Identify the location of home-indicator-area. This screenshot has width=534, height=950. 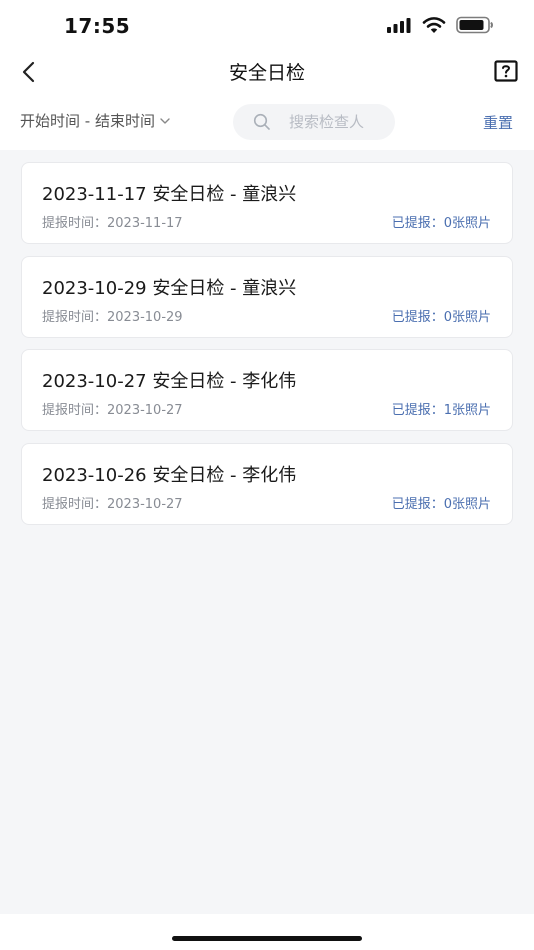
(267, 932).